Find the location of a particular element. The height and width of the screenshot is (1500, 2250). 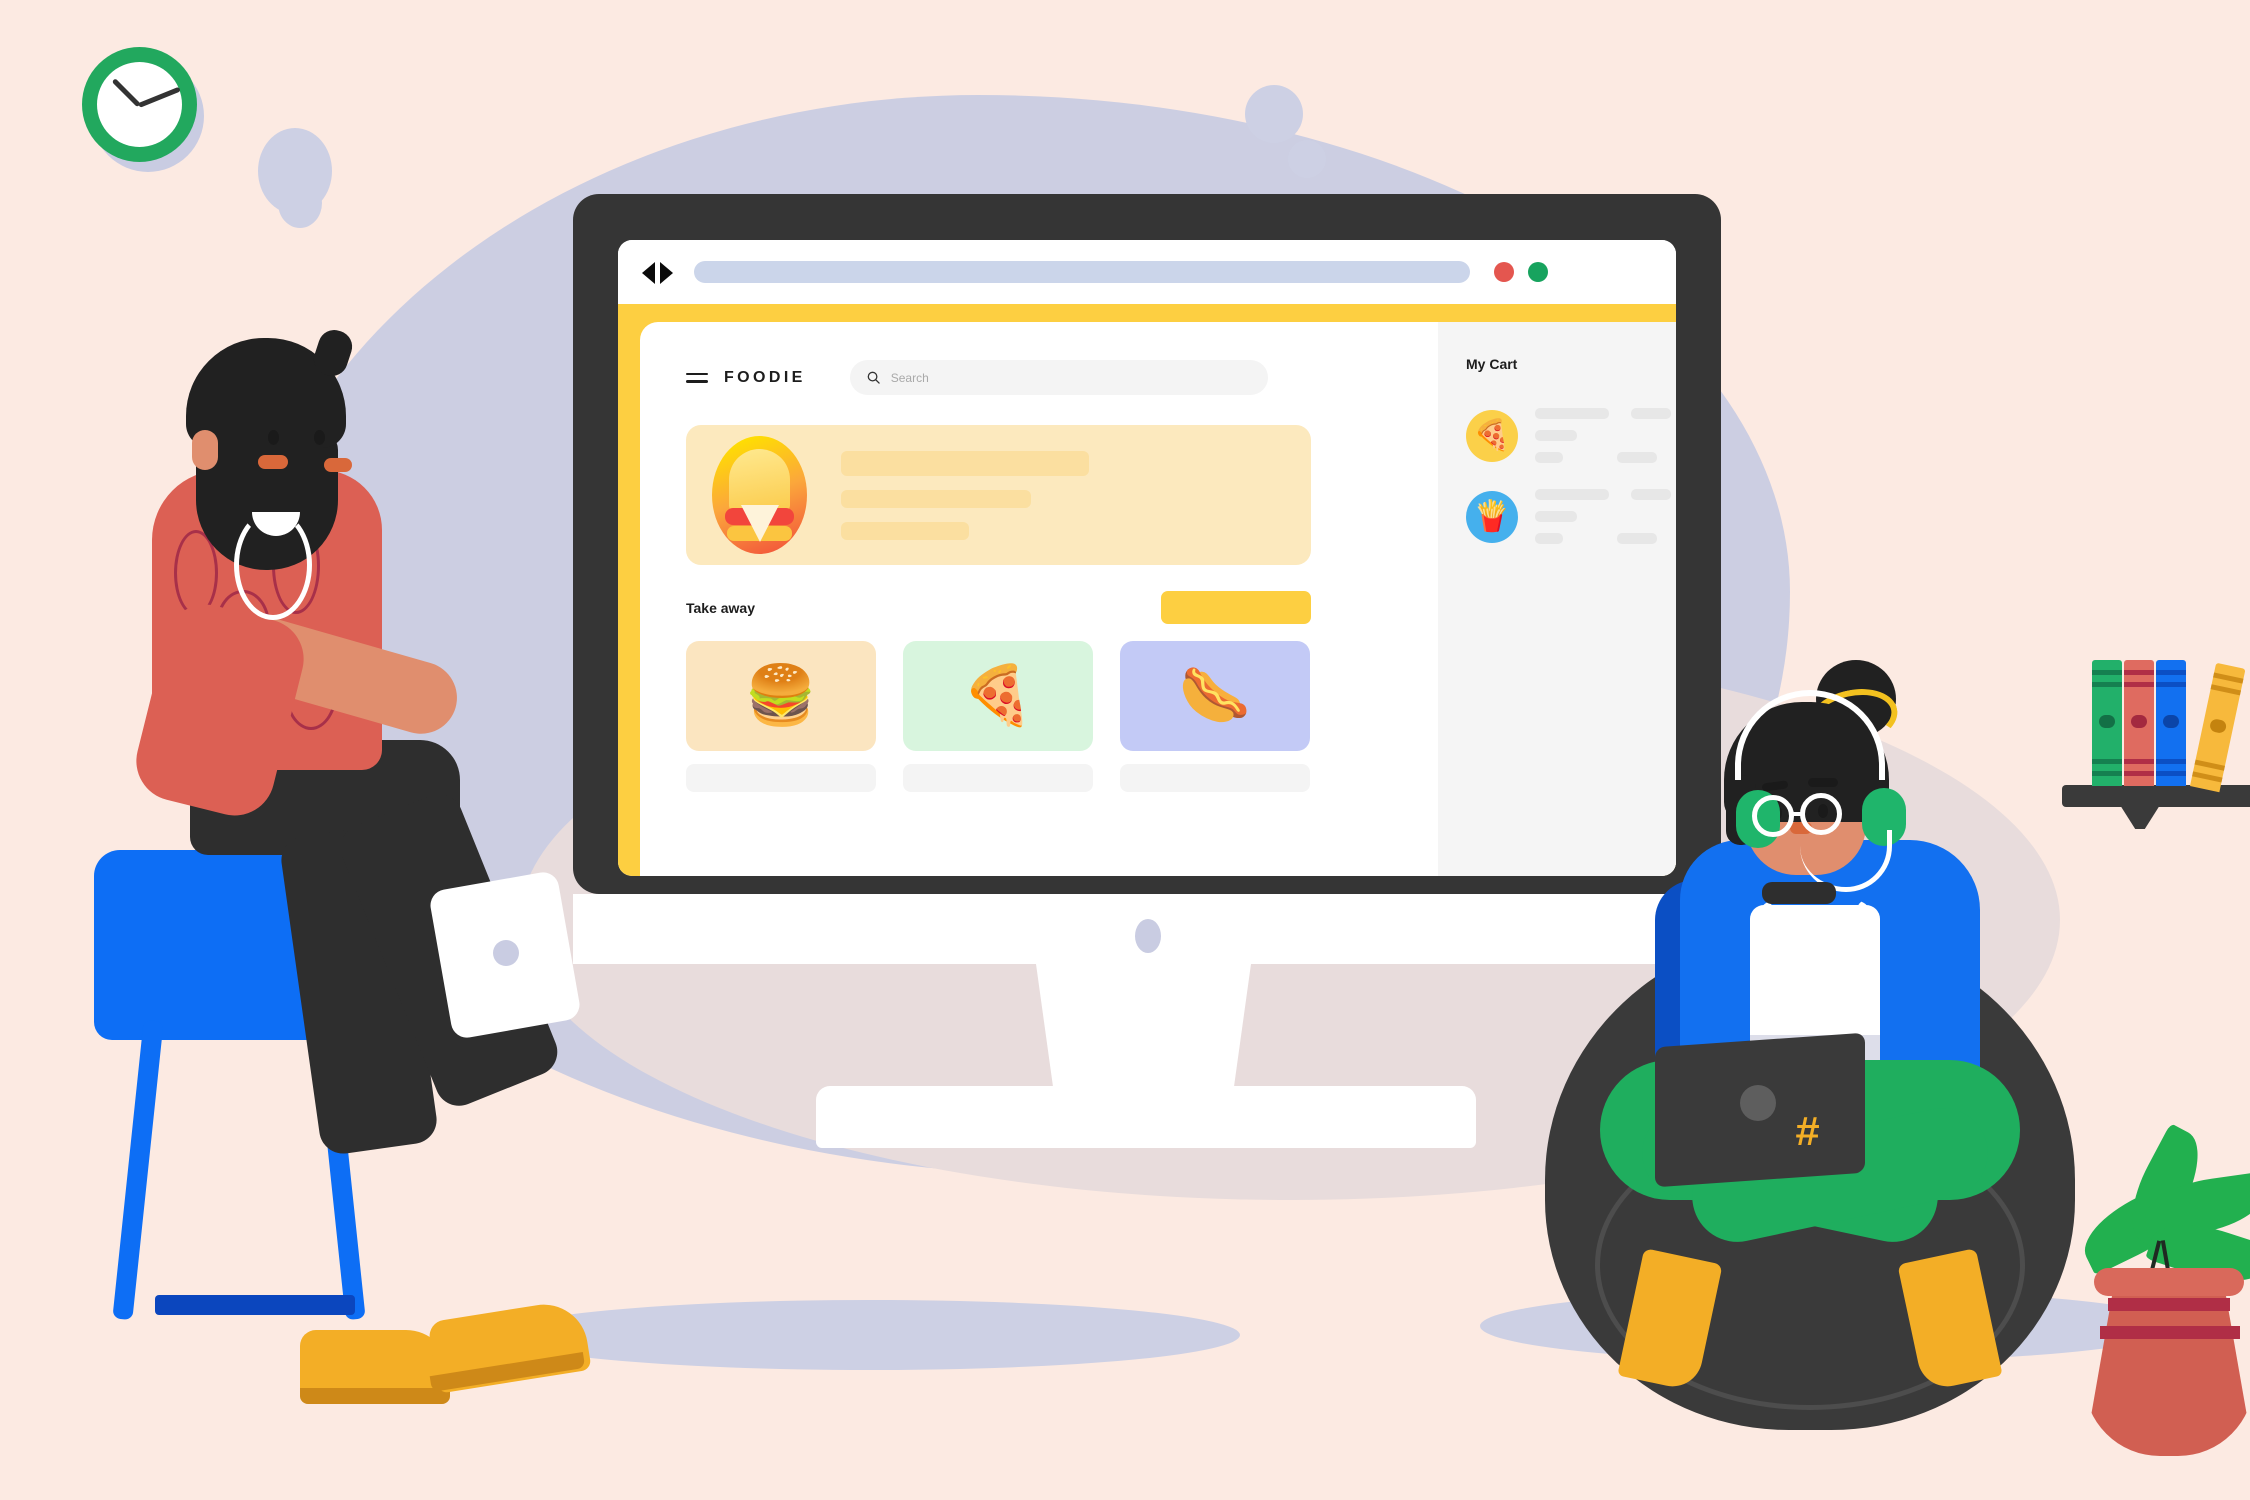

back-arrow-icon is located at coordinates (648, 273).